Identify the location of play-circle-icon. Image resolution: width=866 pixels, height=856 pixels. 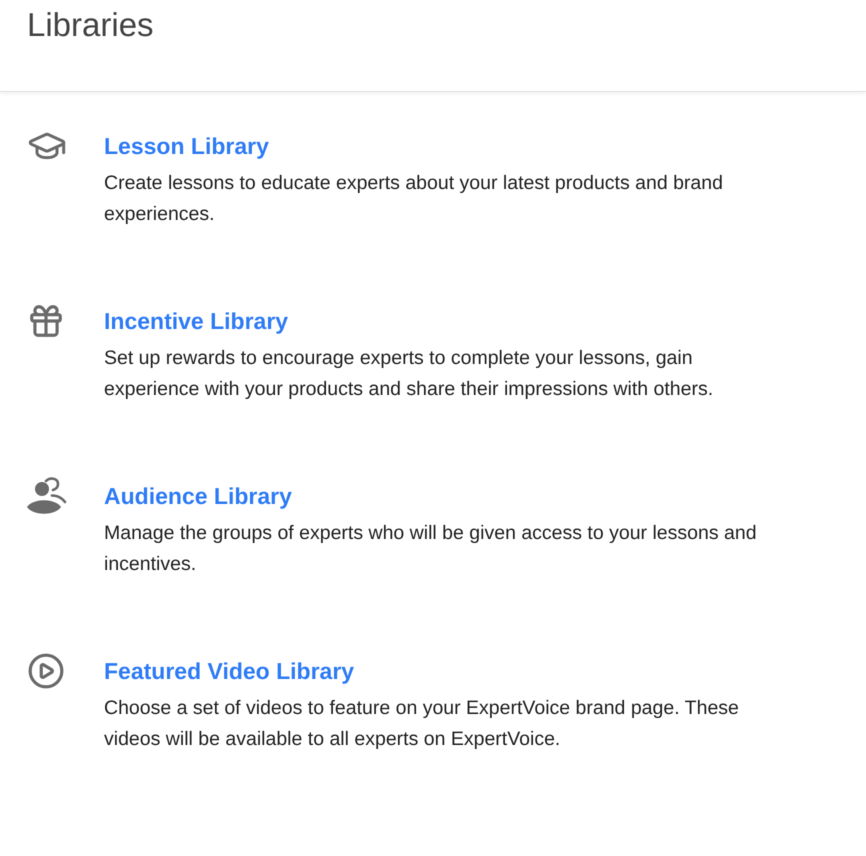
(46, 671).